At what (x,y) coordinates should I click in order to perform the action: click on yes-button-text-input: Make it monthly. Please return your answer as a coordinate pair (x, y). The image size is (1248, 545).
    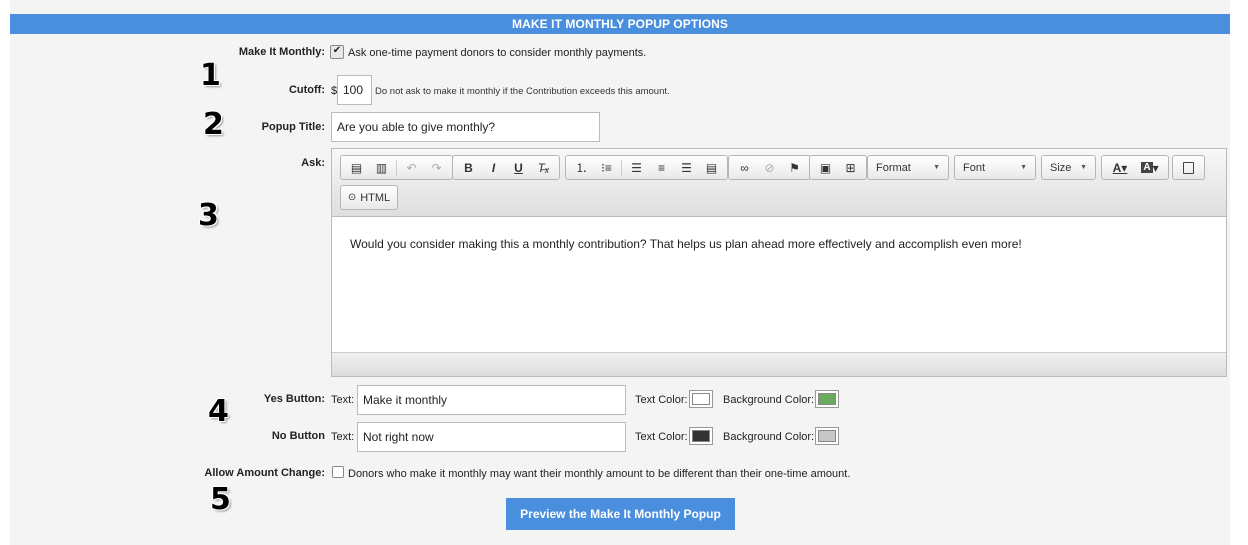
    Looking at the image, I should click on (491, 400).